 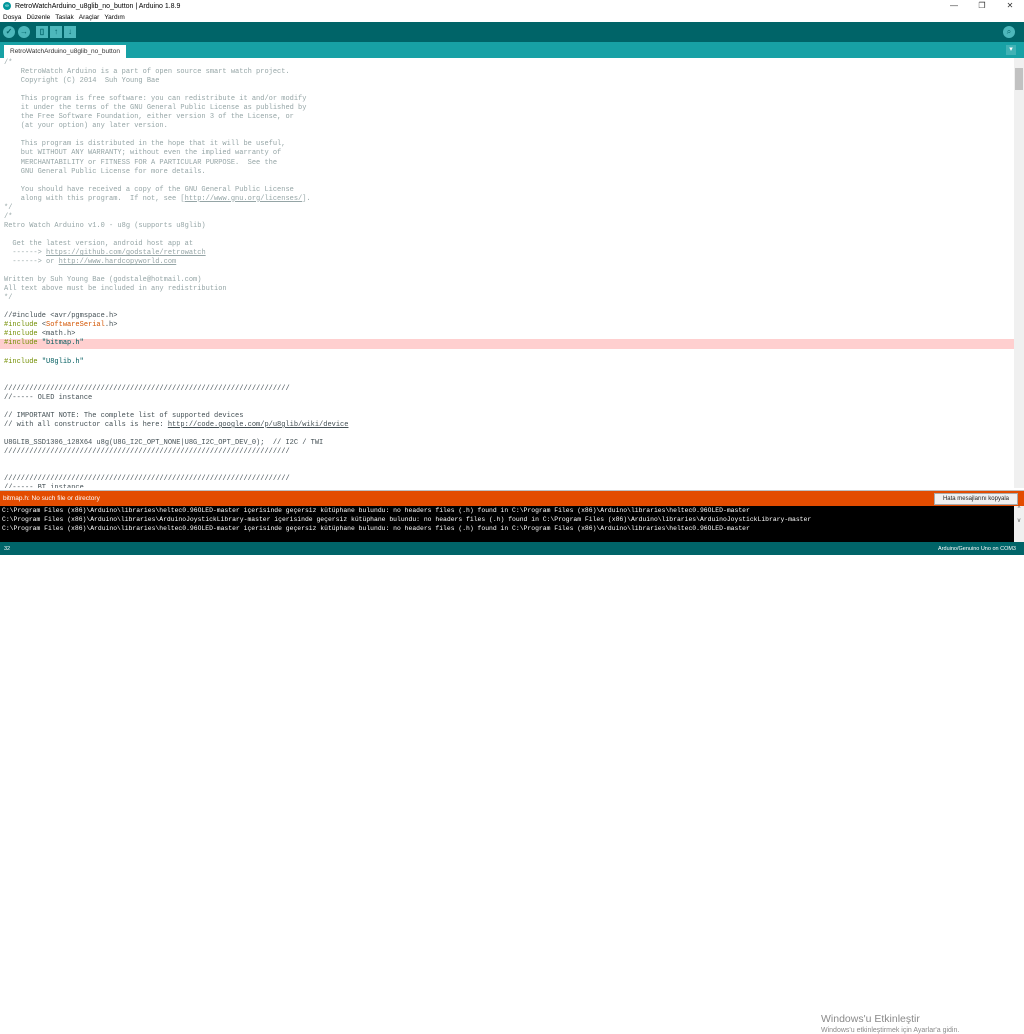 I want to click on code-token: // with all constructor calls is here:, so click(x=86, y=424).